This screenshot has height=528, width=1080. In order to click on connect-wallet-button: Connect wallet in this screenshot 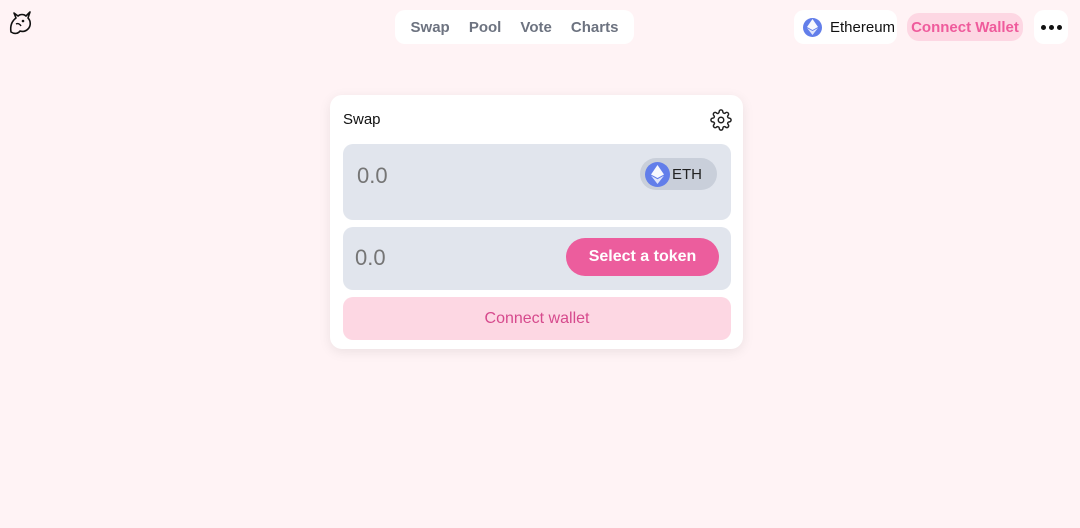, I will do `click(537, 318)`.